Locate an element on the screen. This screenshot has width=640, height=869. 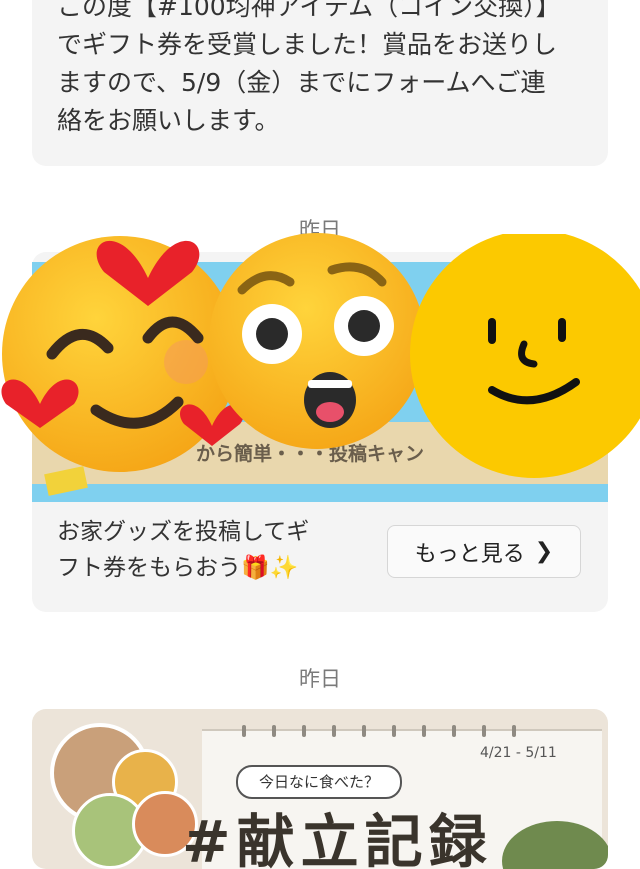
promo-text: お家グッズを投稿してギ フト券をもらおう🎁✨ is located at coordinates (183, 550).